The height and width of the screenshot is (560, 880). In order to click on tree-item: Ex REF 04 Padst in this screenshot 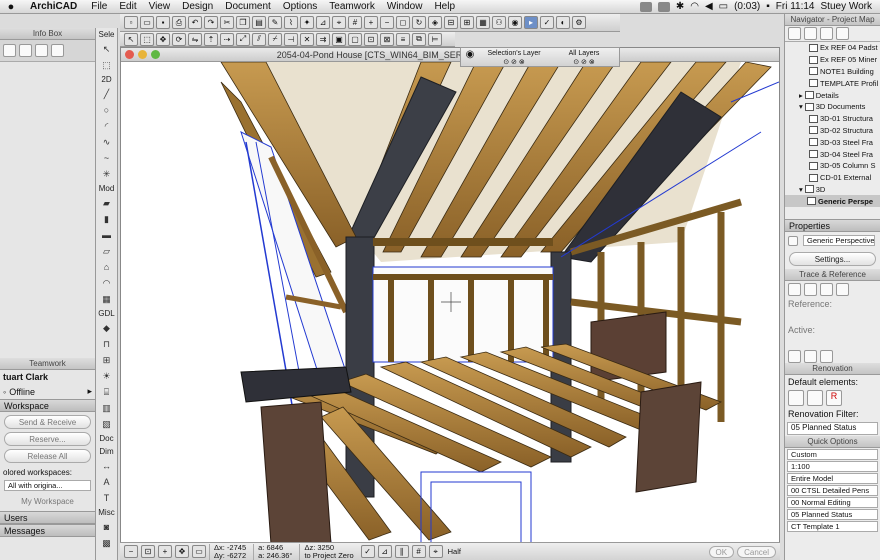, I will do `click(832, 48)`.